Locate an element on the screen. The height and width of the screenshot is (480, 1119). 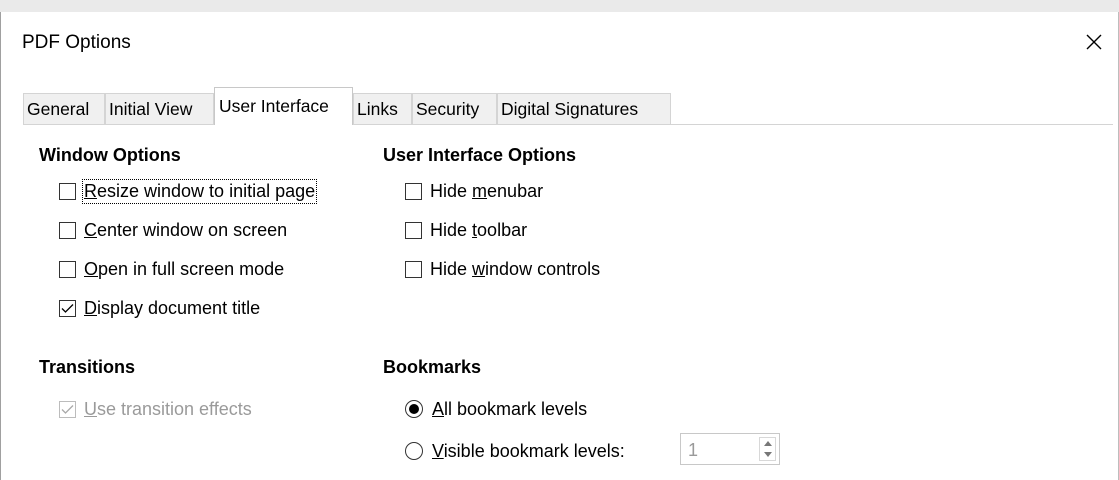
title-bar: PDF Options is located at coordinates (559, 43).